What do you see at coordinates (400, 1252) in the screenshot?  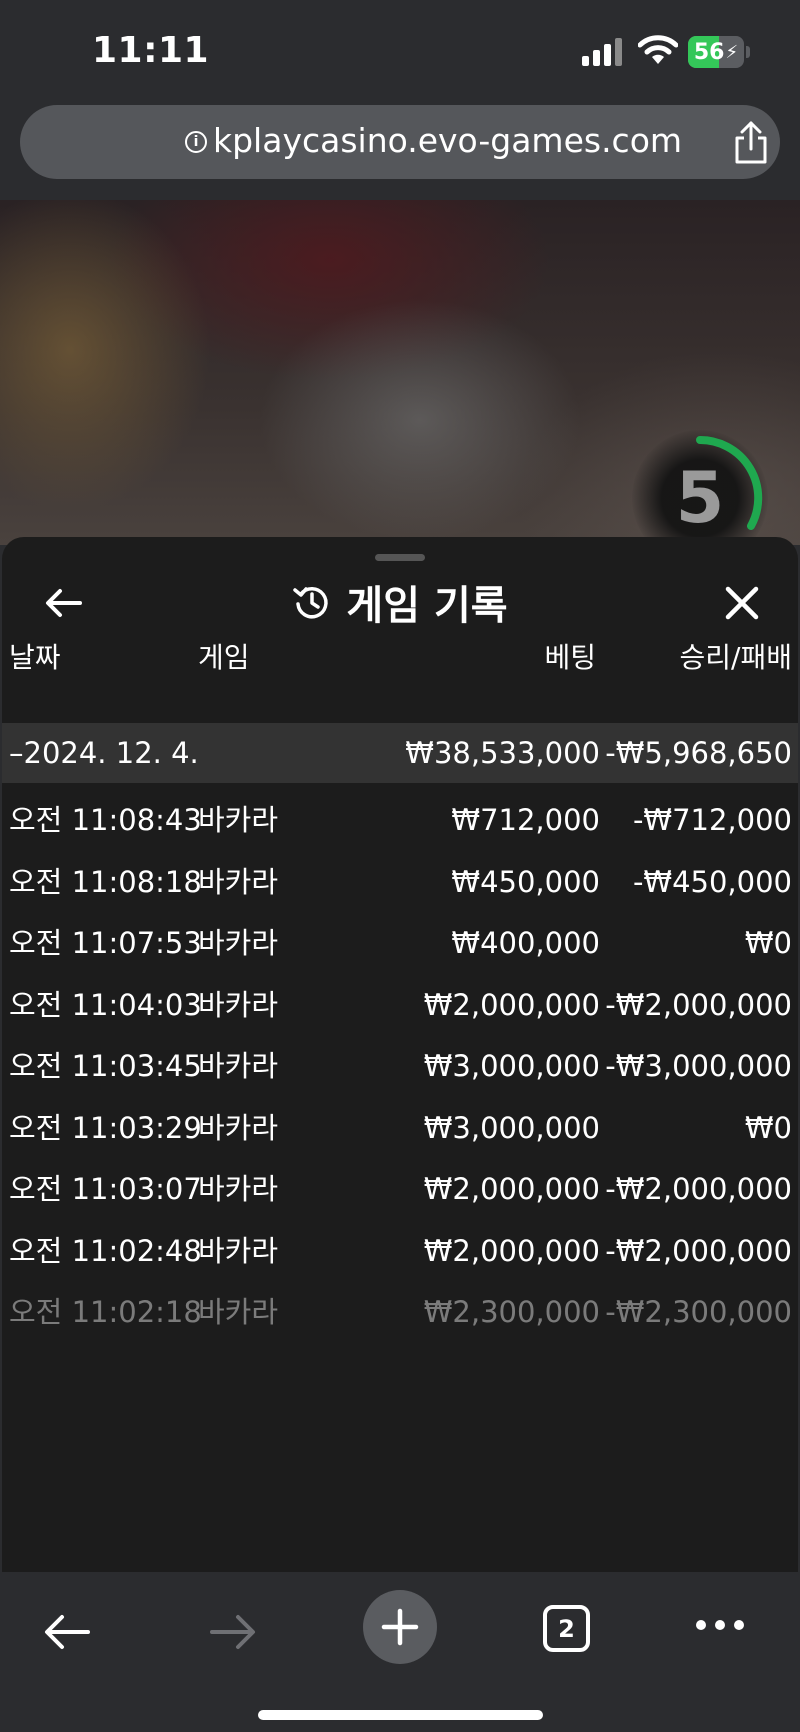 I see `history-row: 오전 11:02:48 바카라 ₩2,000,000 -₩2,000,000` at bounding box center [400, 1252].